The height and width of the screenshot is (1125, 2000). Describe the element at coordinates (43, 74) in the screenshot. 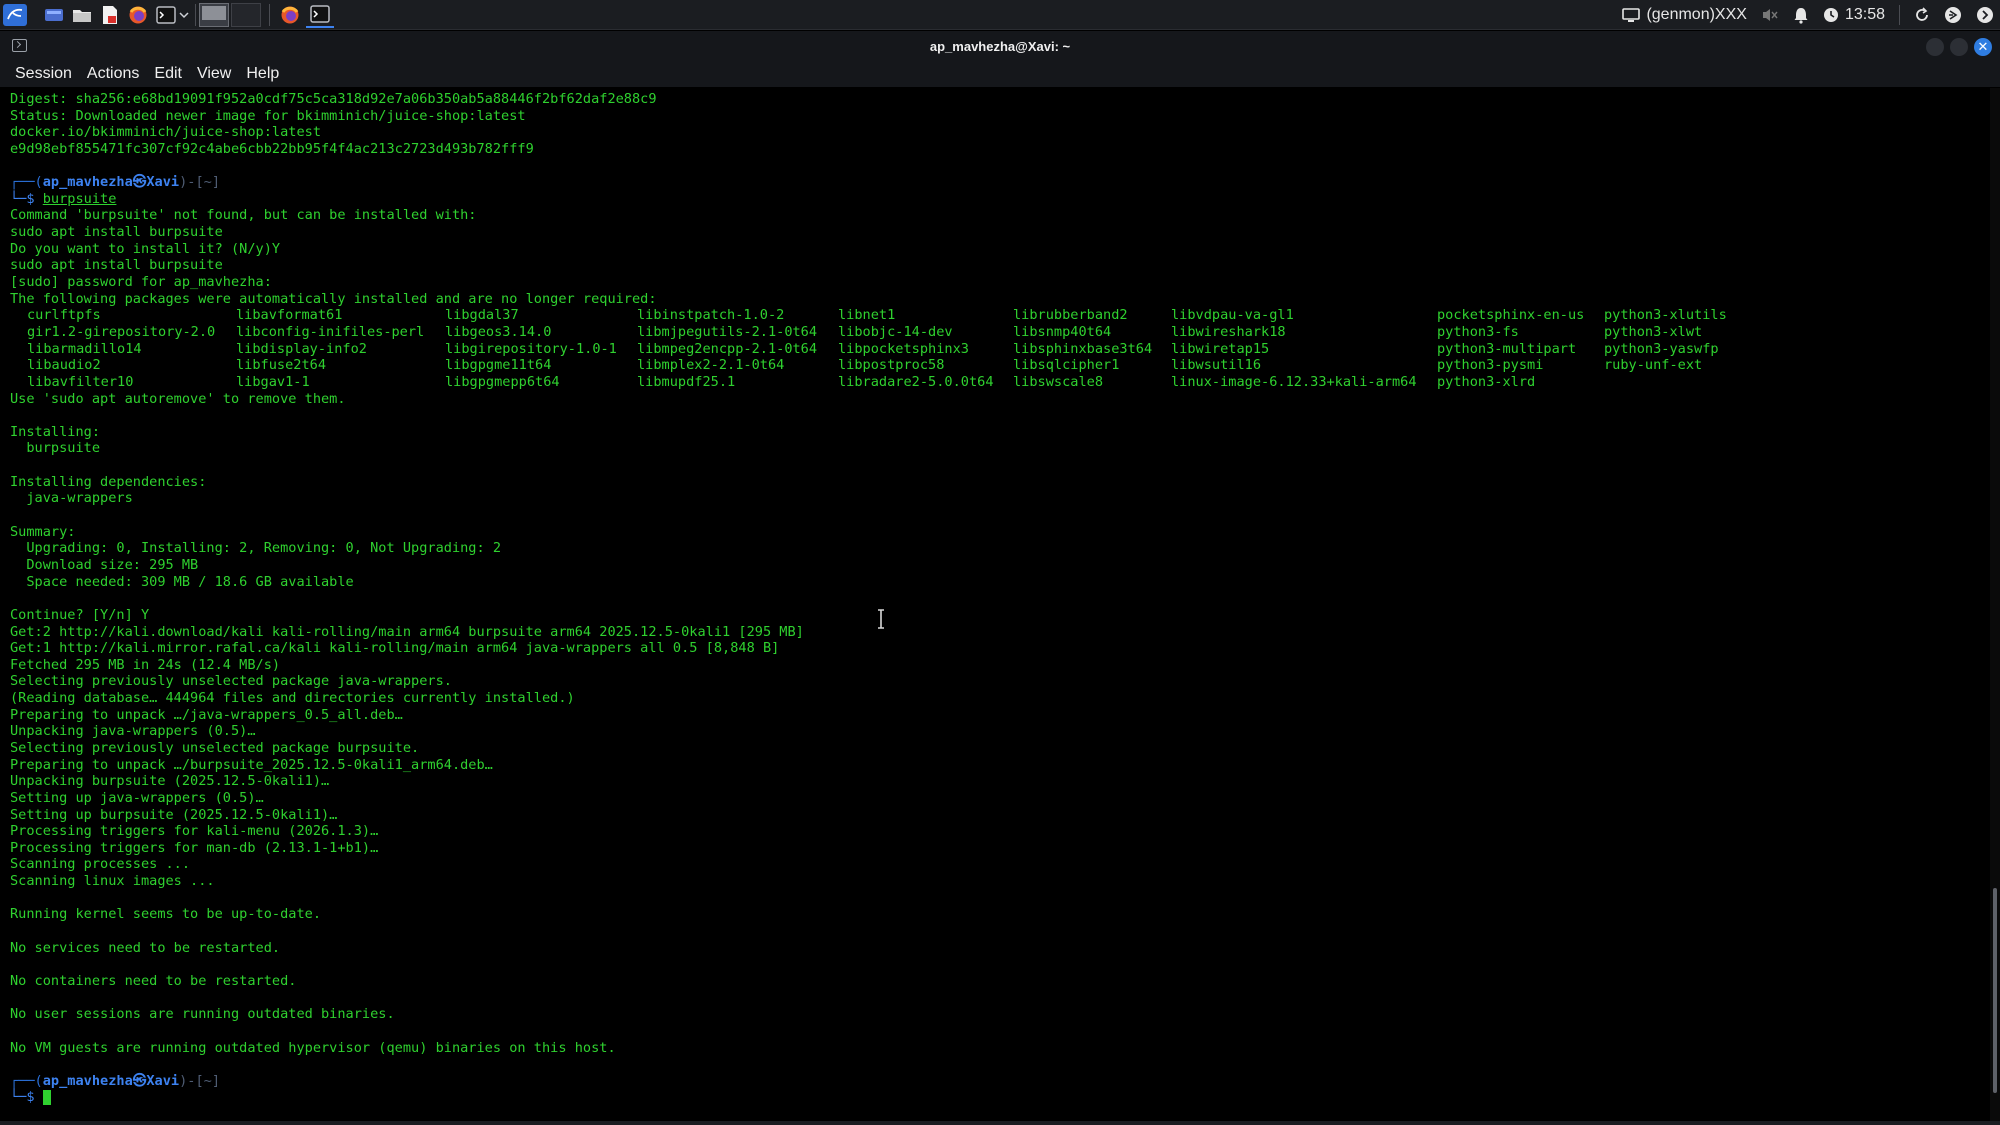

I see `menu-session: Session` at that location.